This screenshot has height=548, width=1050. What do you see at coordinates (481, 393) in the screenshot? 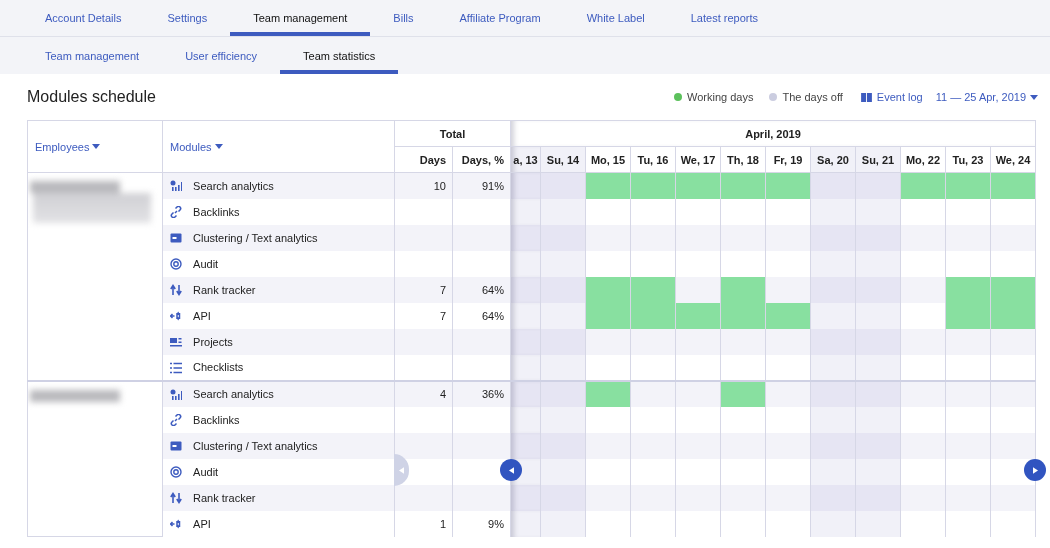
I see `table-cell: 36%` at bounding box center [481, 393].